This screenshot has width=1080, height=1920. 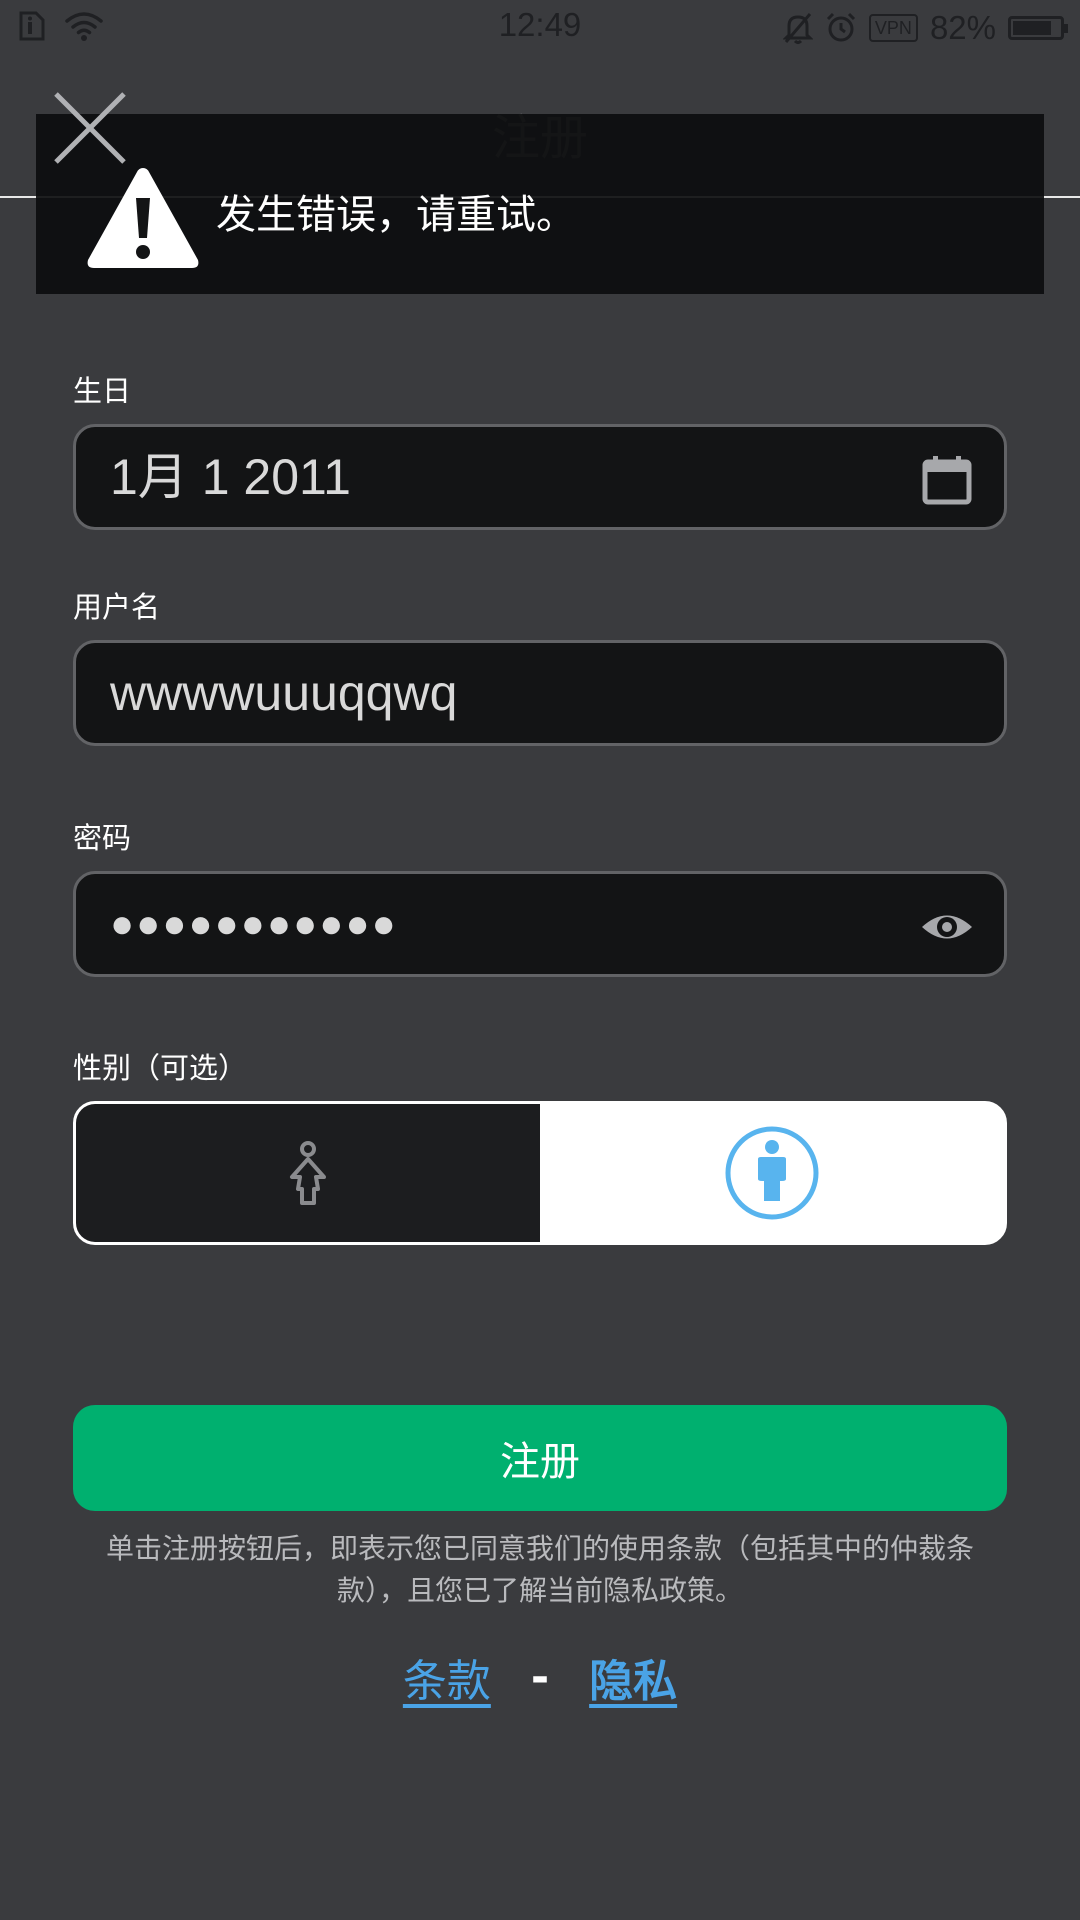 What do you see at coordinates (102, 838) in the screenshot?
I see `password-label: 密码` at bounding box center [102, 838].